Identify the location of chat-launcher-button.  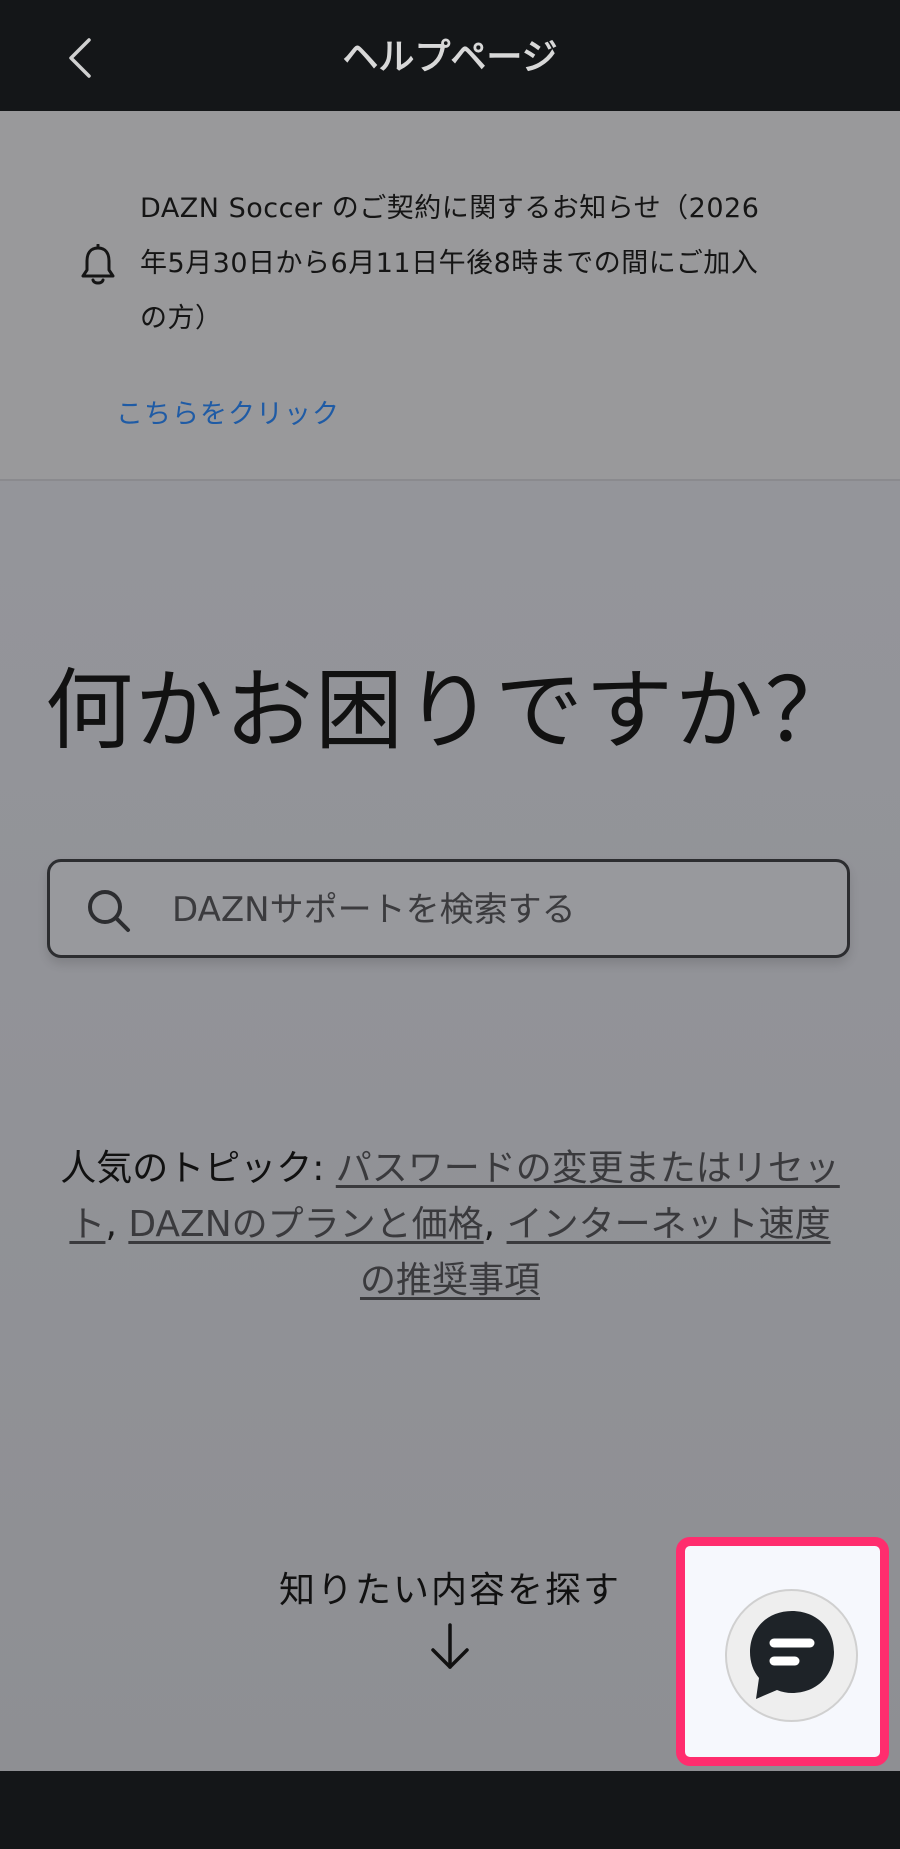
(791, 1655).